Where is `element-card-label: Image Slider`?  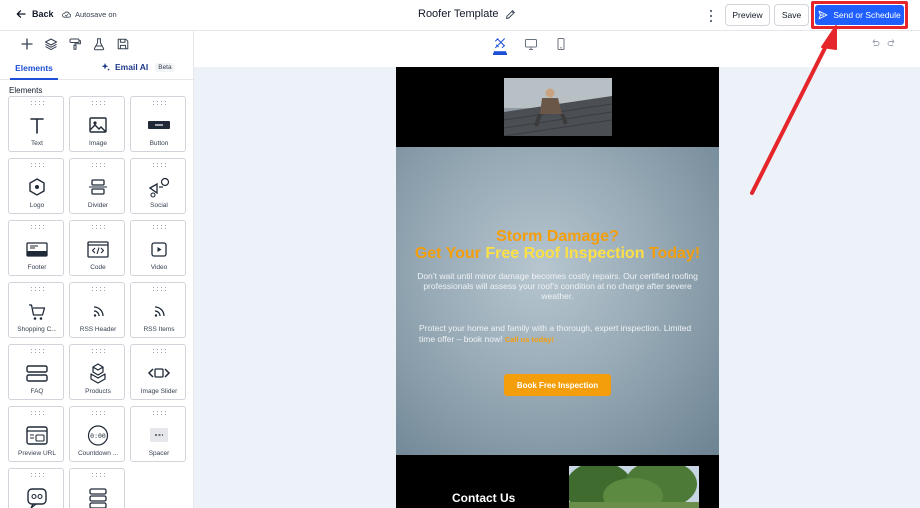 element-card-label: Image Slider is located at coordinates (159, 391).